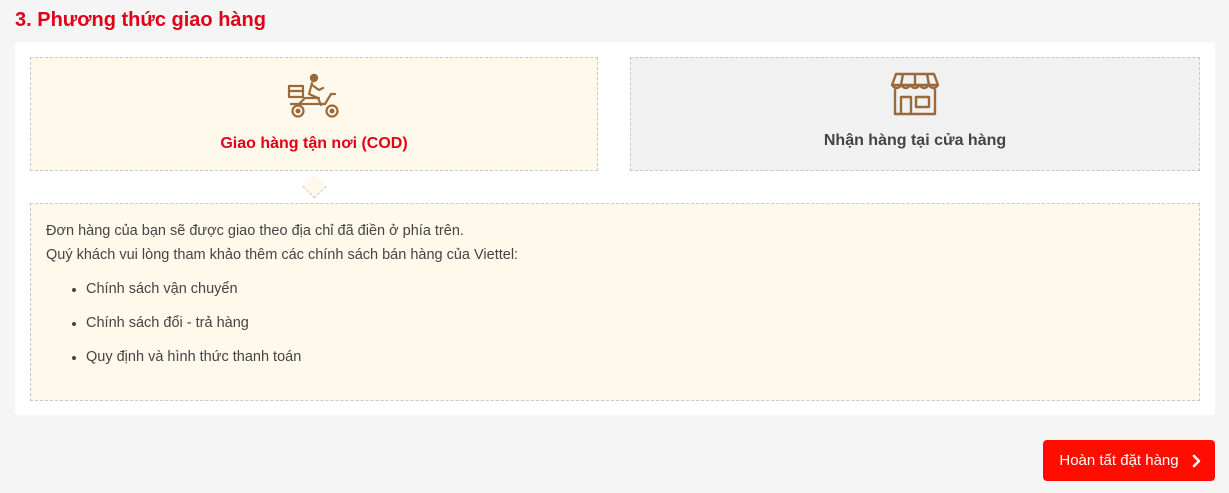 This screenshot has height=493, width=1229. What do you see at coordinates (314, 143) in the screenshot?
I see `shipping-option-label: Giao hàng tận nơi (COD)` at bounding box center [314, 143].